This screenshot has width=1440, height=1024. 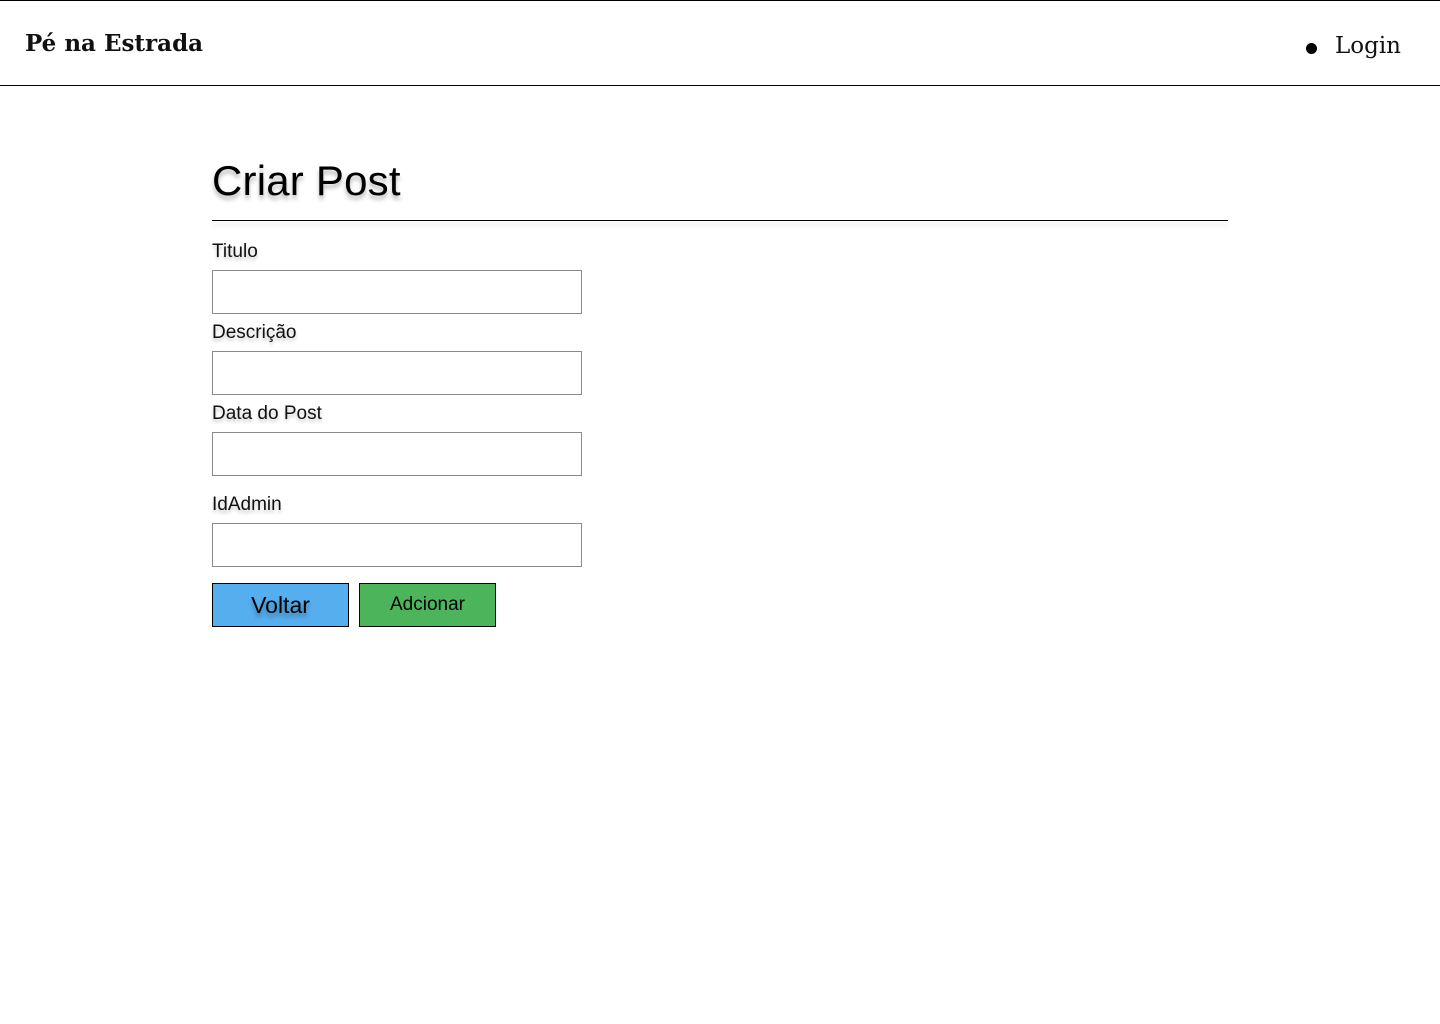 I want to click on add-button: Adcionar, so click(x=427, y=605).